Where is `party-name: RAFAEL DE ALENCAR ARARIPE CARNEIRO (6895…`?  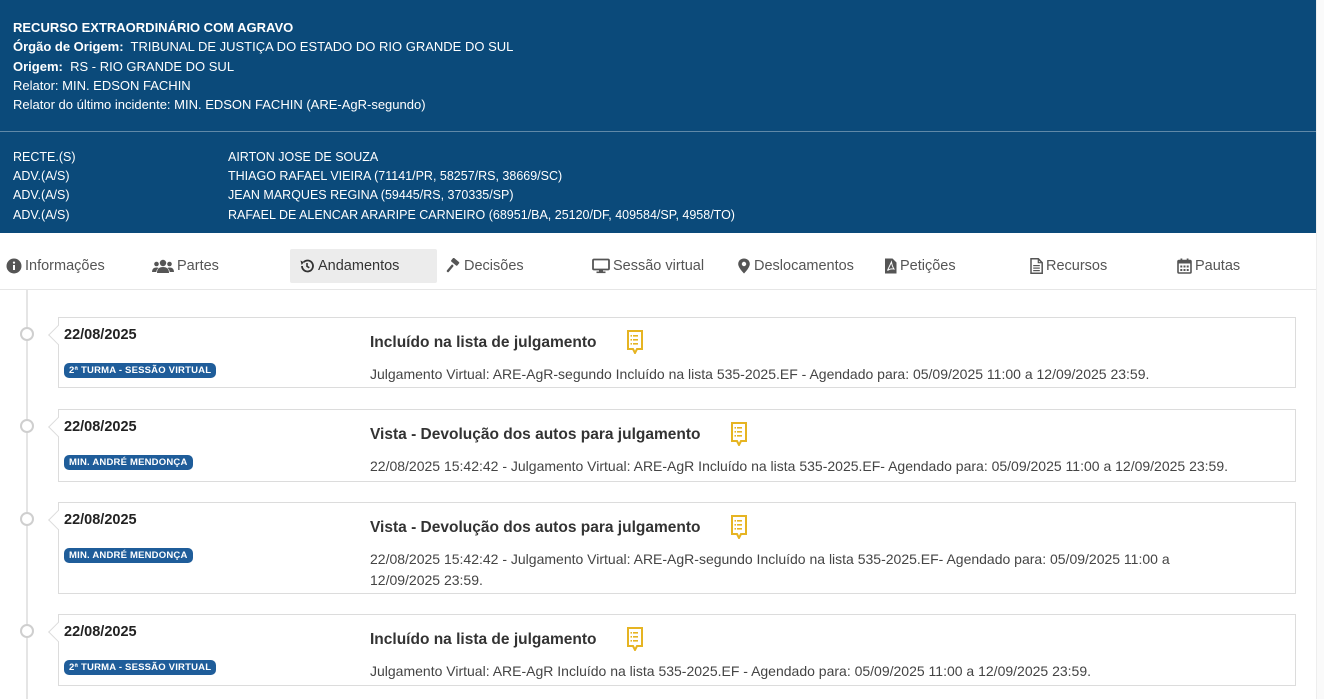
party-name: RAFAEL DE ALENCAR ARARIPE CARNEIRO (6895… is located at coordinates (481, 215).